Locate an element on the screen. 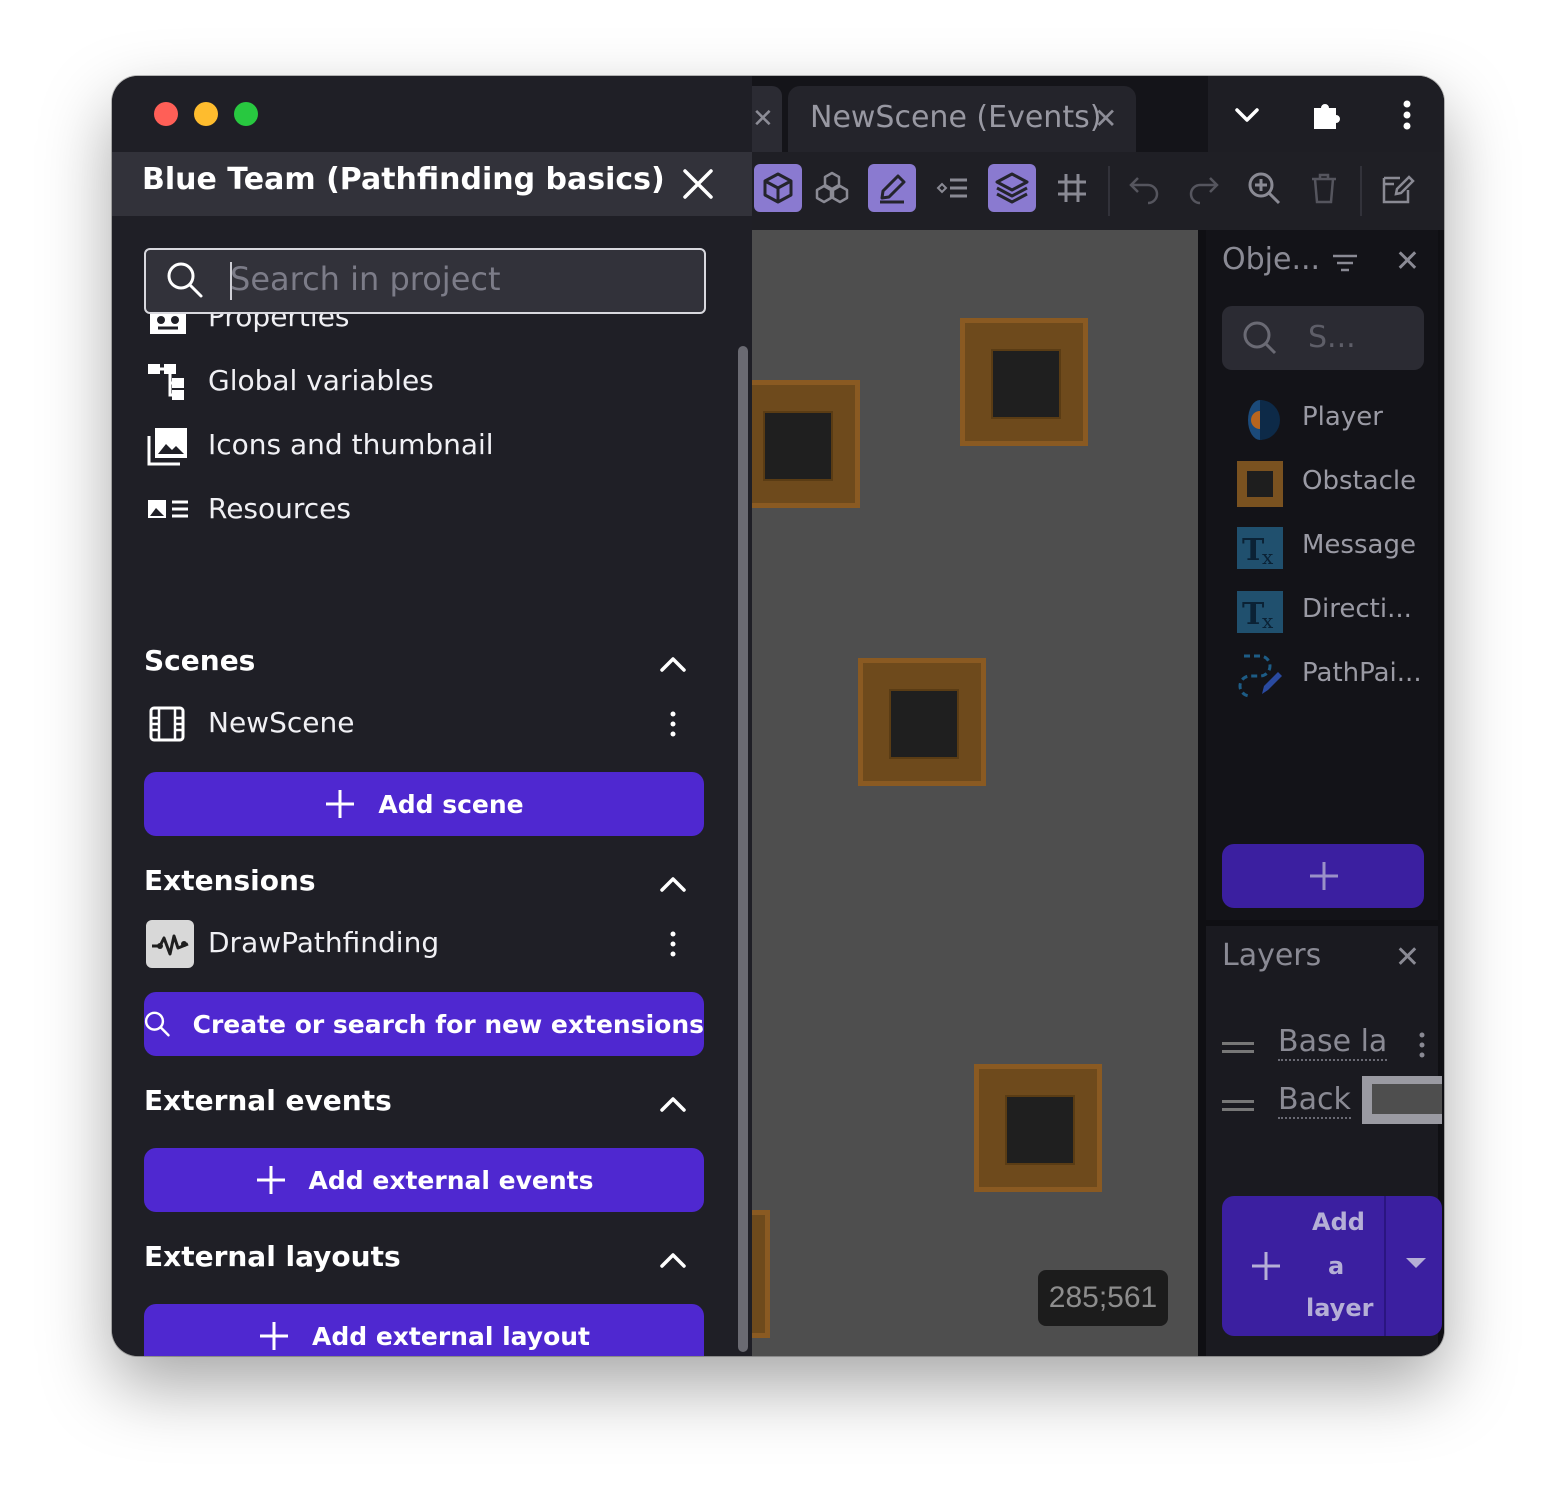 Image resolution: width=1556 pixels, height=1504 pixels. svg-text: x is located at coordinates (1268, 557).